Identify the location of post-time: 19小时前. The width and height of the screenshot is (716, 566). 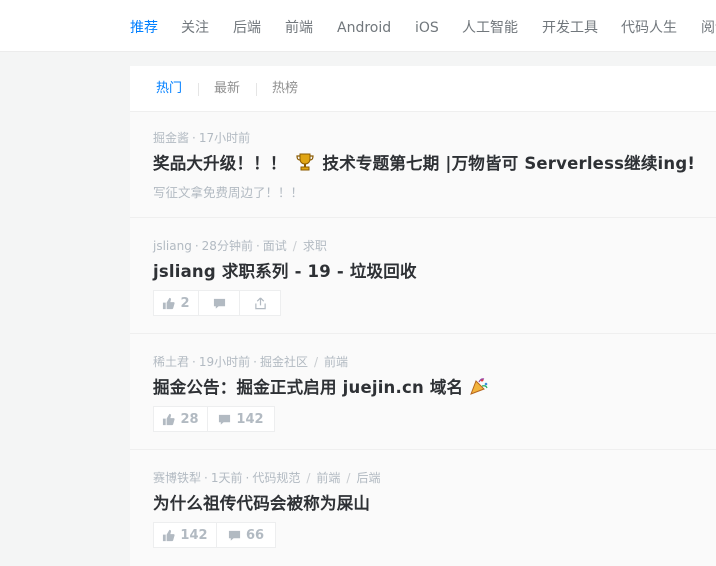
(224, 362).